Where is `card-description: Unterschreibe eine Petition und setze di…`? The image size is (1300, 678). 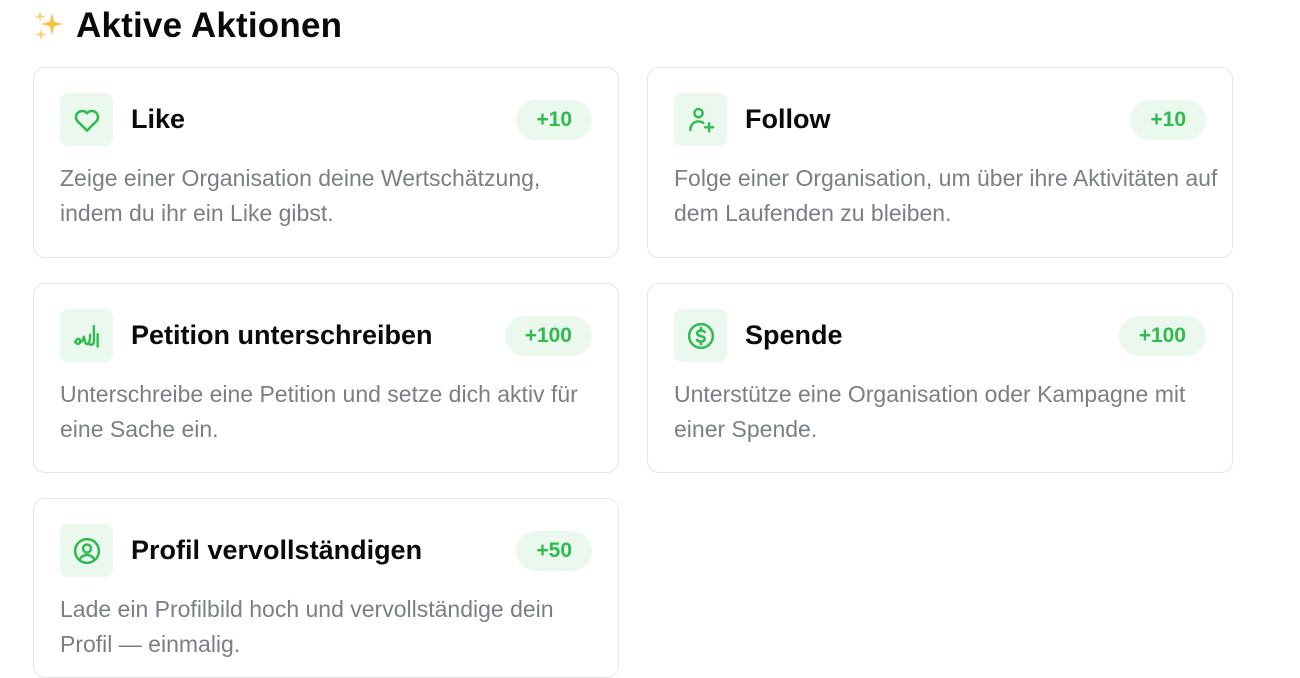 card-description: Unterschreibe eine Petition und setze di… is located at coordinates (319, 411).